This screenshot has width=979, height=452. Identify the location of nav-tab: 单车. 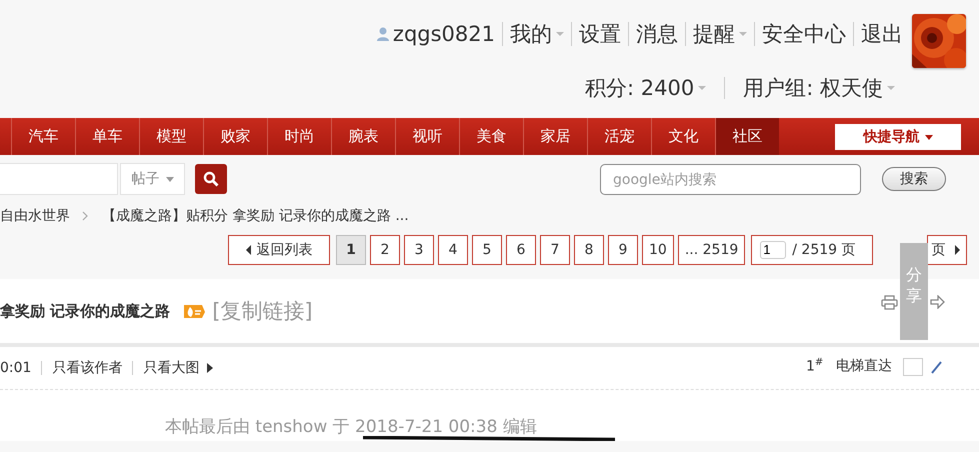
(107, 136).